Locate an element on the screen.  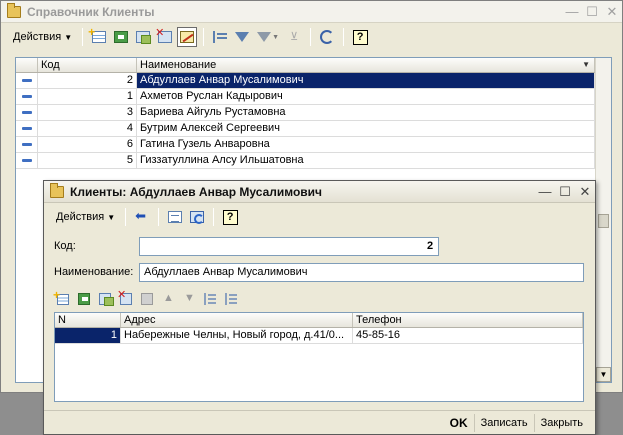
table-row: 6 Гатина Гузель Анваровна is located at coordinates (305, 145).